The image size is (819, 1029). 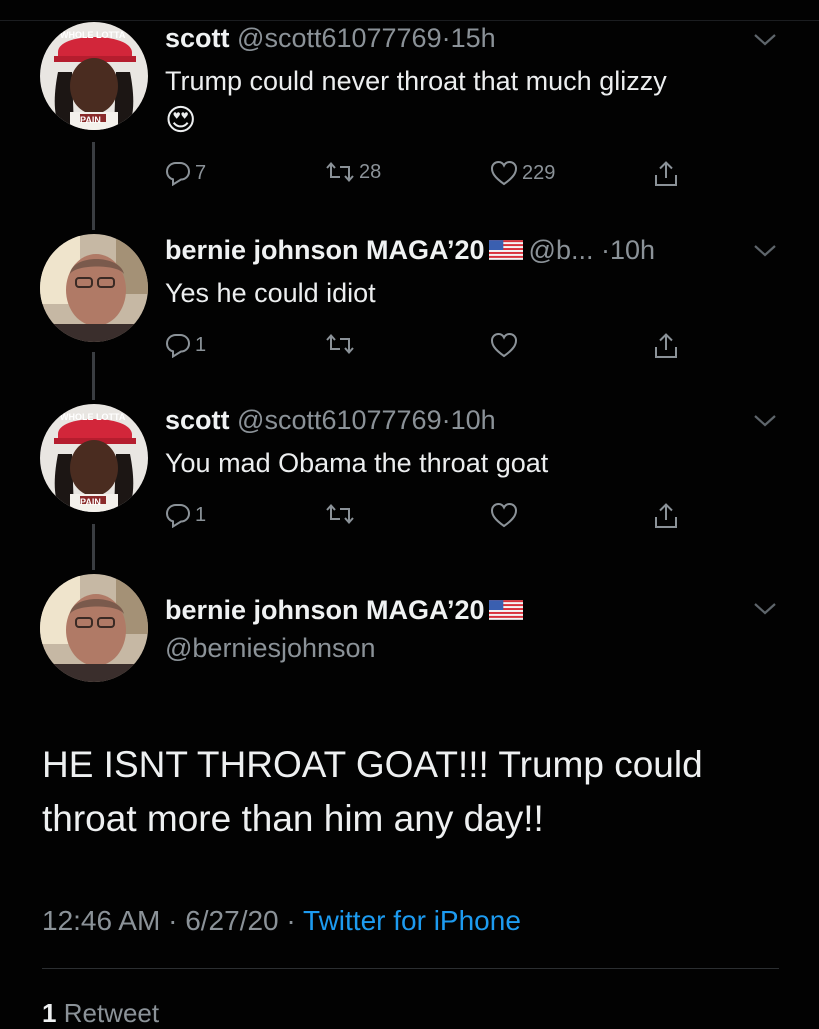 I want to click on like-button: 229, so click(x=522, y=173).